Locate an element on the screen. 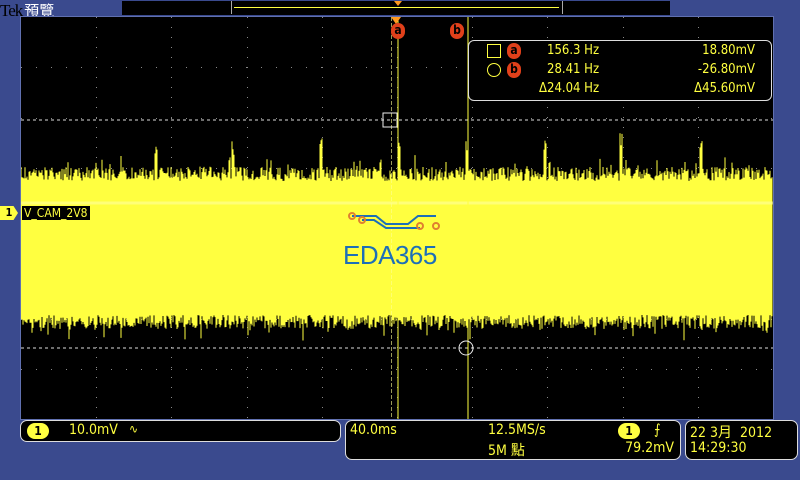 The width and height of the screenshot is (800, 480). rising-edge-icon: ⨍ is located at coordinates (657, 430).